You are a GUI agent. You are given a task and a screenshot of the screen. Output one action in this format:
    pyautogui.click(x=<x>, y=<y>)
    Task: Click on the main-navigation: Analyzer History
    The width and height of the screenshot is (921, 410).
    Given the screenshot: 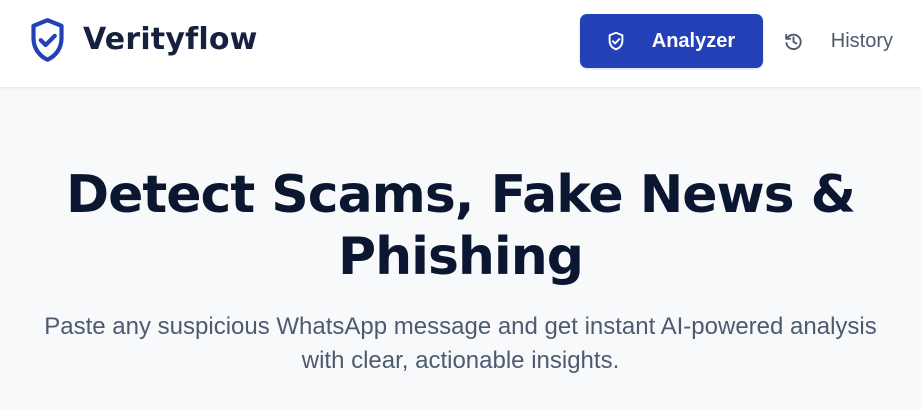 What is the action you would take?
    pyautogui.click(x=736, y=41)
    